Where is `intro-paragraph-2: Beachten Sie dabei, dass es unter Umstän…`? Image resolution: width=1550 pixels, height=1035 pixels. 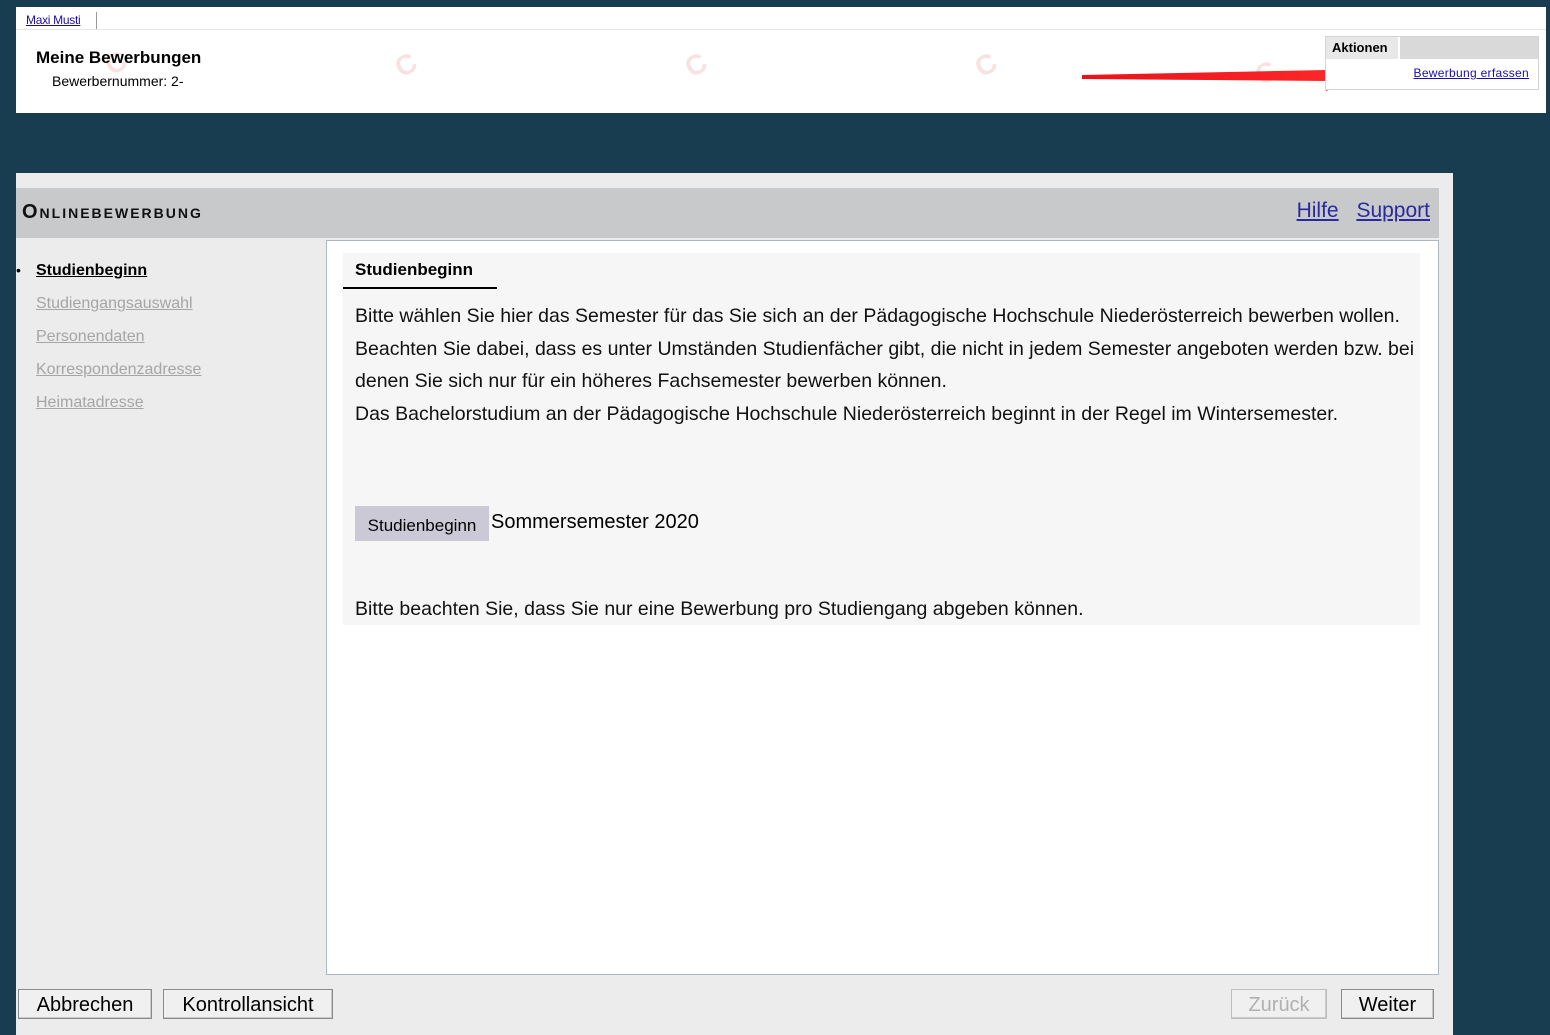
intro-paragraph-2: Beachten Sie dabei, dass es unter Umstän… is located at coordinates (885, 365).